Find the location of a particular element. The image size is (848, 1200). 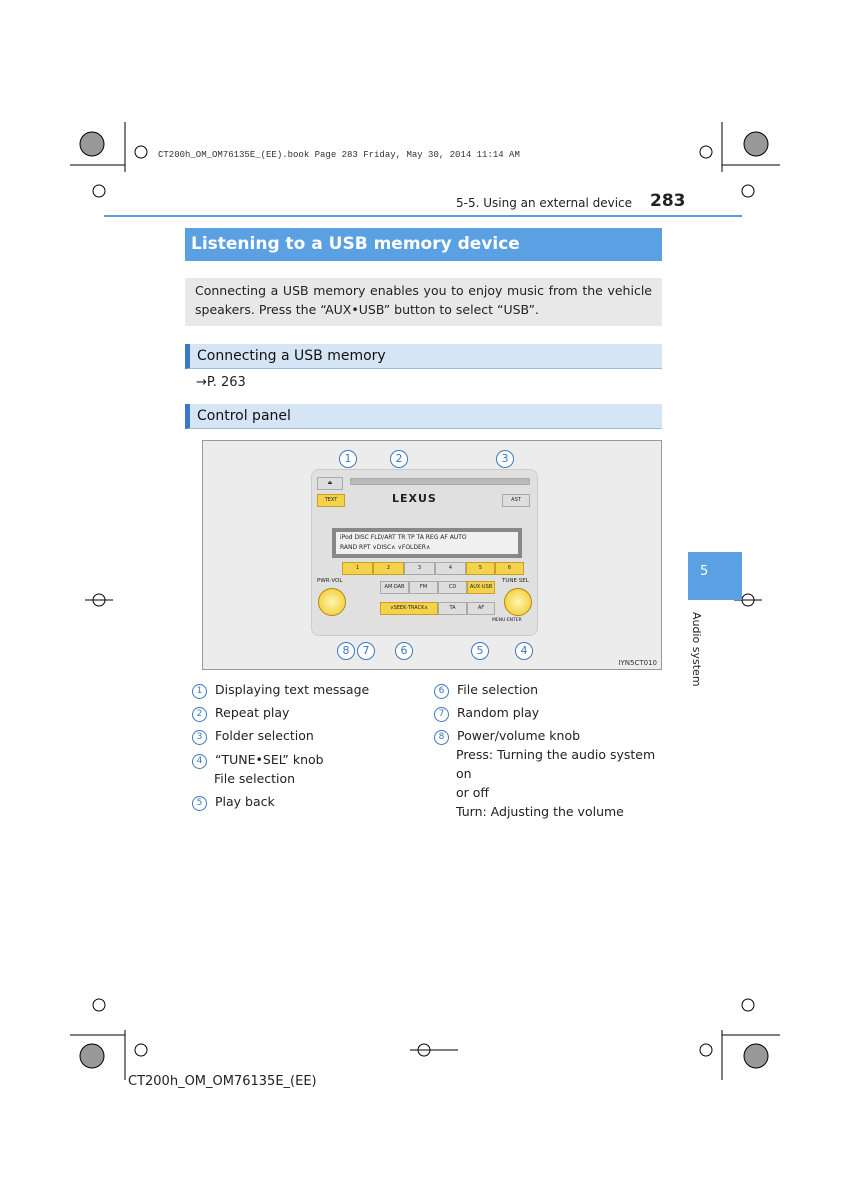

callout-6: 6 is located at coordinates (404, 651).